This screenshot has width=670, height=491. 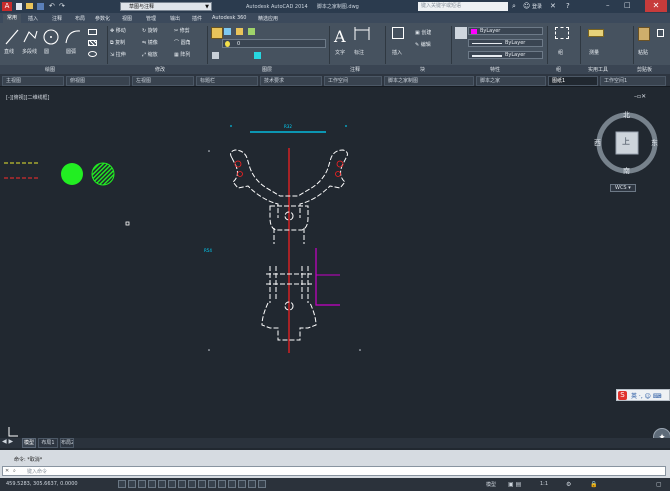 I want to click on tab-view: 视图, so click(x=127, y=18).